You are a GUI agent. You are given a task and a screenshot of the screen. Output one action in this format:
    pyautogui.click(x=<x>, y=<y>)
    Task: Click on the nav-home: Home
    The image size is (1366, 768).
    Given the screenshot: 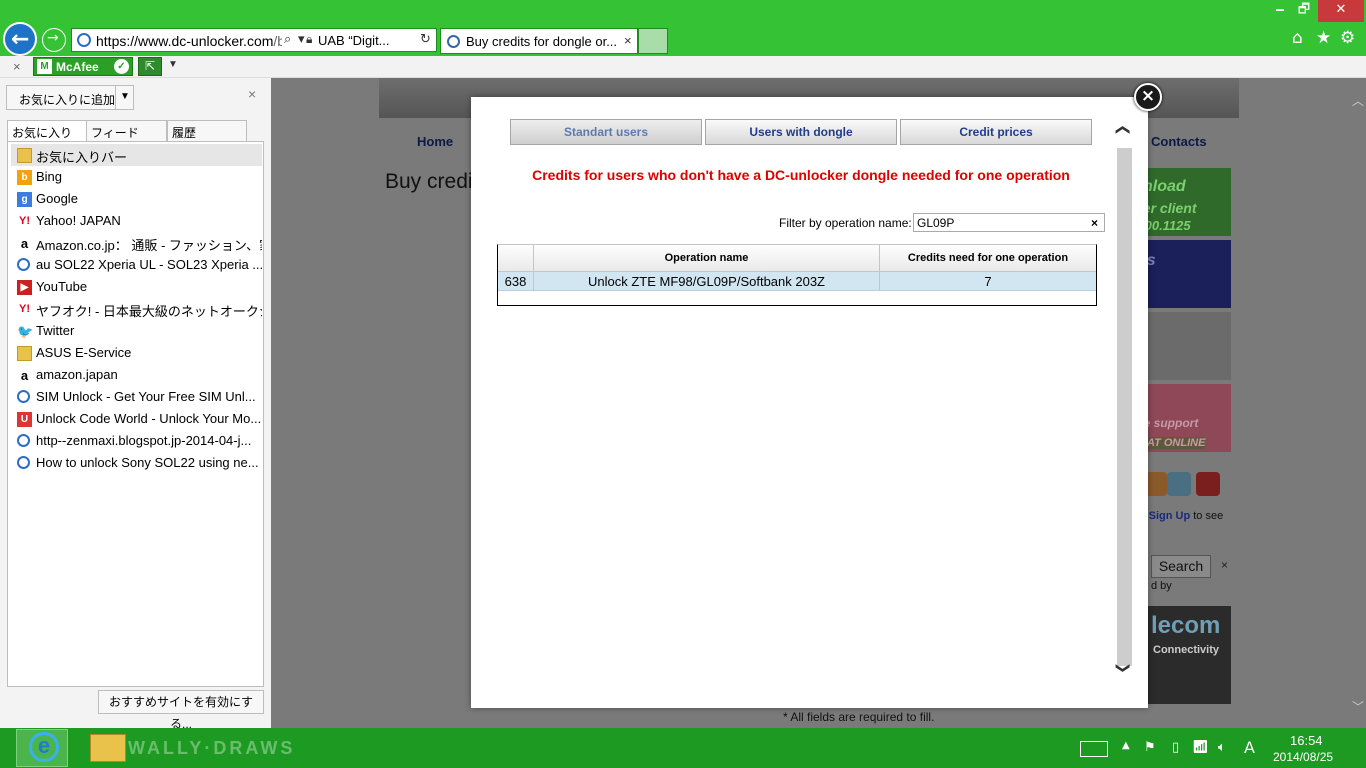 What is the action you would take?
    pyautogui.click(x=435, y=141)
    